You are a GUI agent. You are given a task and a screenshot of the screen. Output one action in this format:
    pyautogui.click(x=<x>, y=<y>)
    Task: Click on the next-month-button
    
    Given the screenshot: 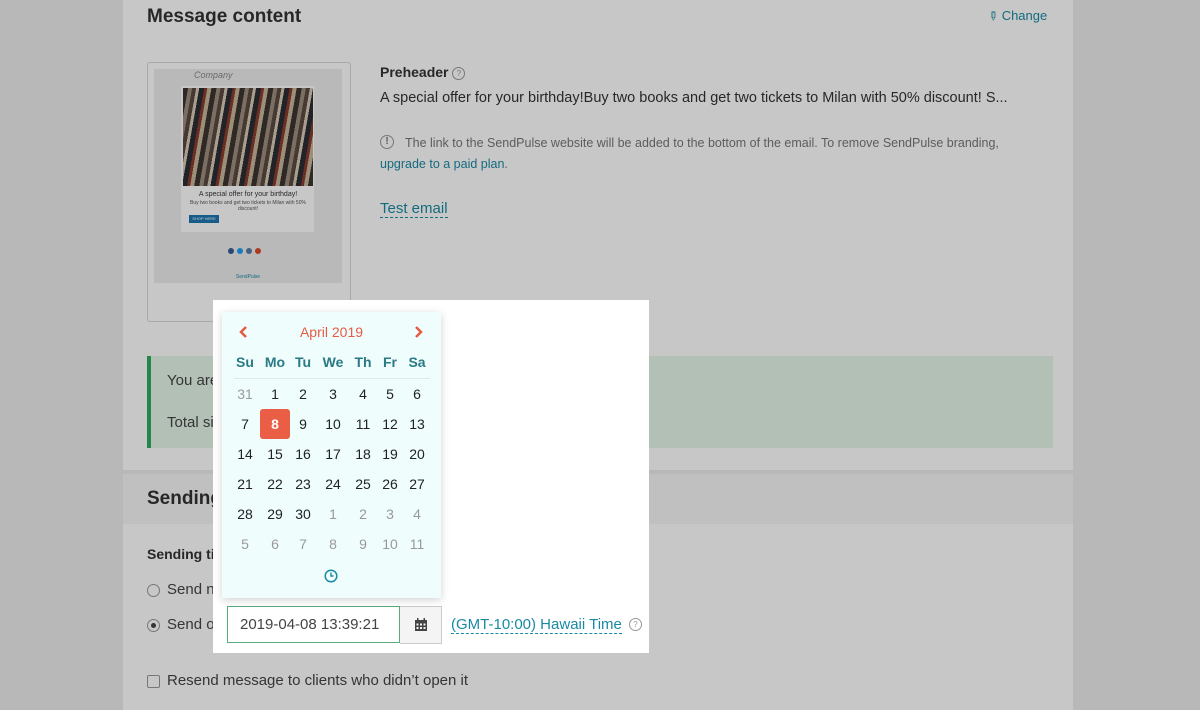 What is the action you would take?
    pyautogui.click(x=418, y=332)
    